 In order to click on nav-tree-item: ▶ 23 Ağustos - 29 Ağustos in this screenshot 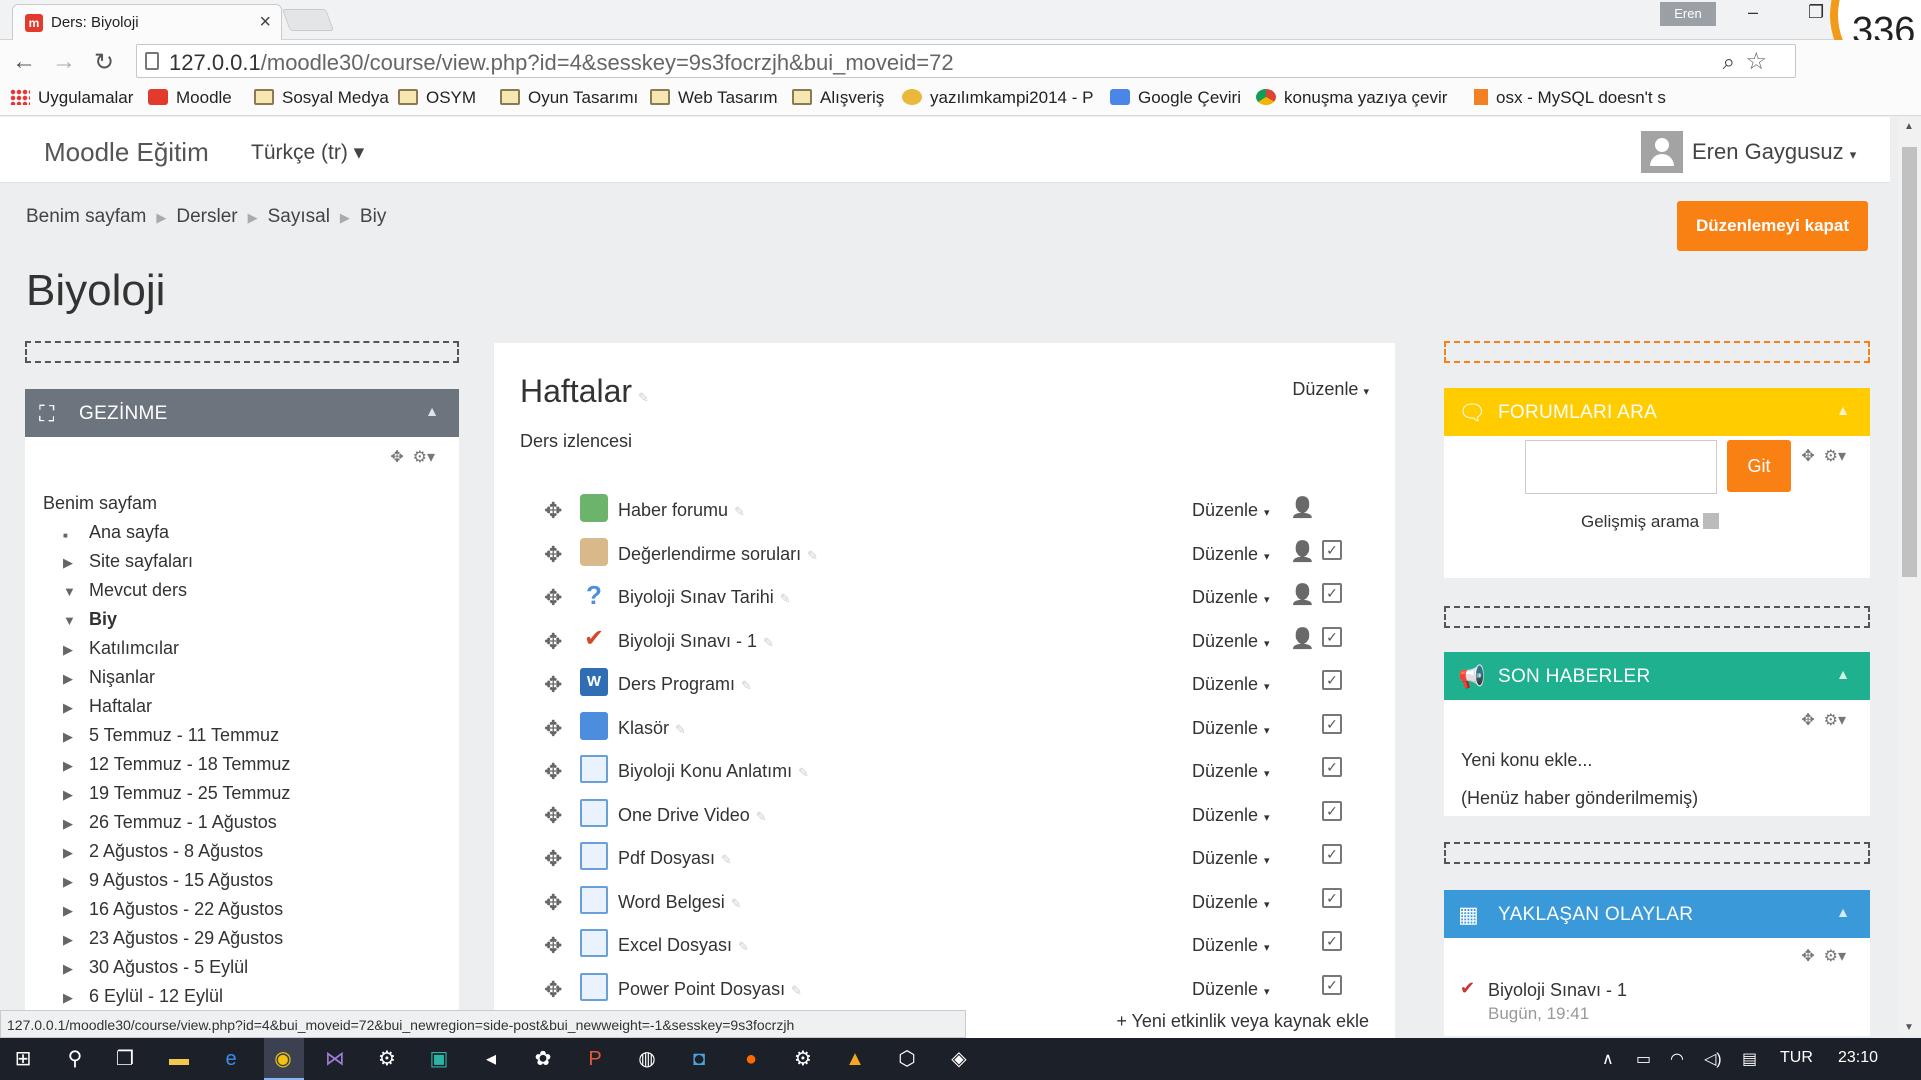, I will do `click(166, 938)`.